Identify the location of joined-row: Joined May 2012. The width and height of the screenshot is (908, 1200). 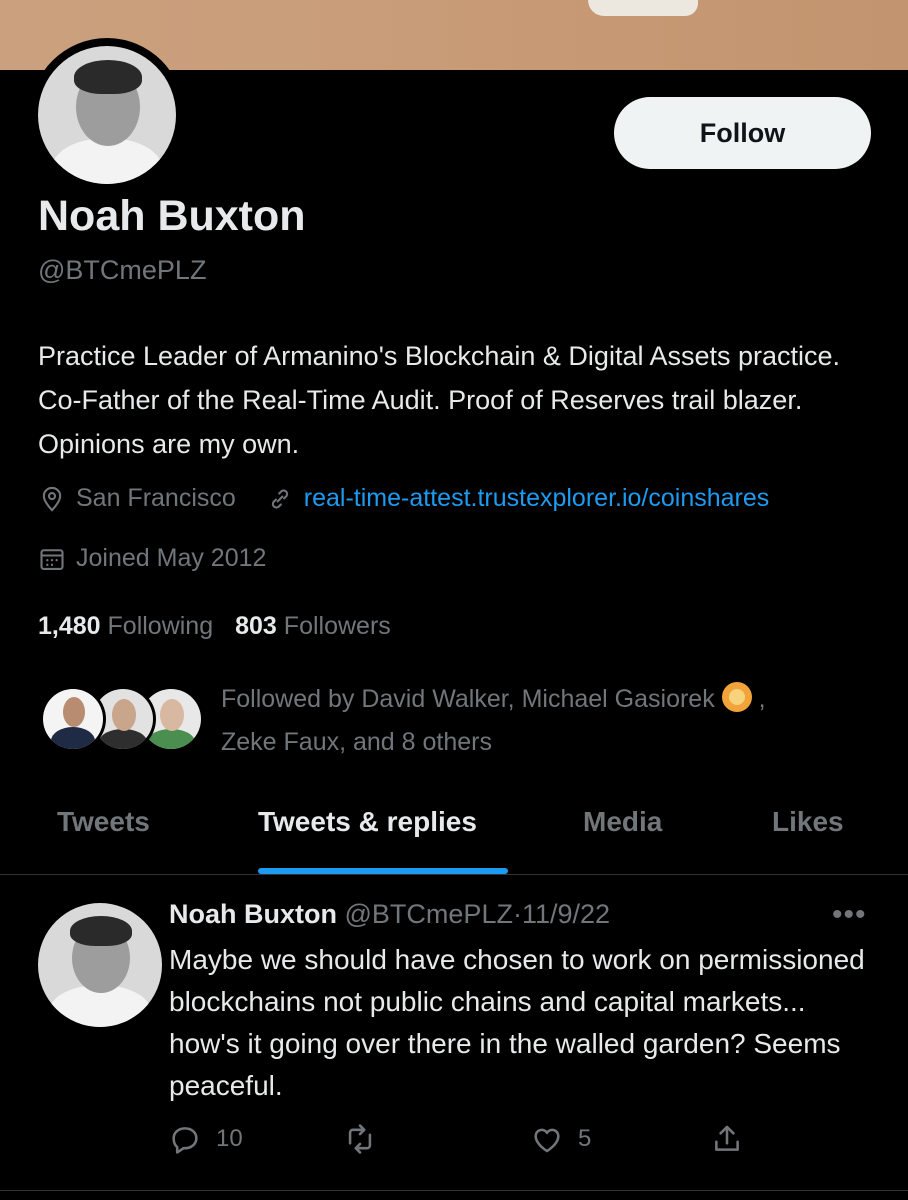
(152, 558).